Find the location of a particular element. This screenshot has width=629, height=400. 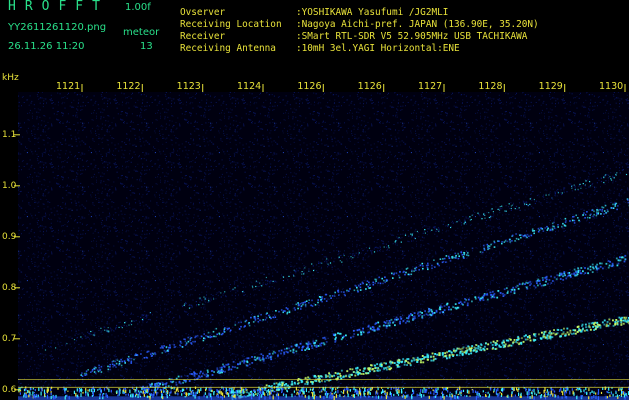

app-version: 1.00f is located at coordinates (138, 7).